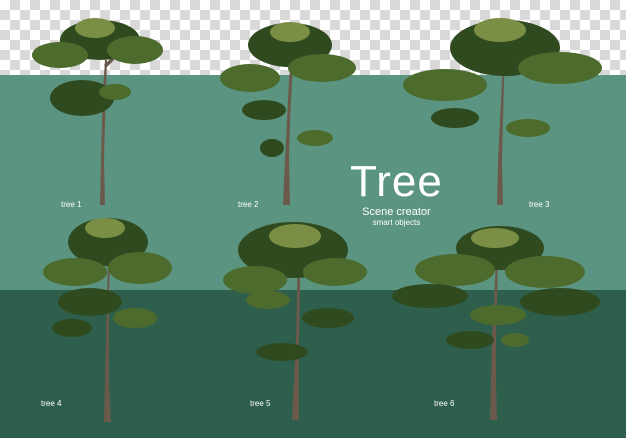 The image size is (626, 438). I want to click on tree-label-6: tree 6, so click(444, 403).